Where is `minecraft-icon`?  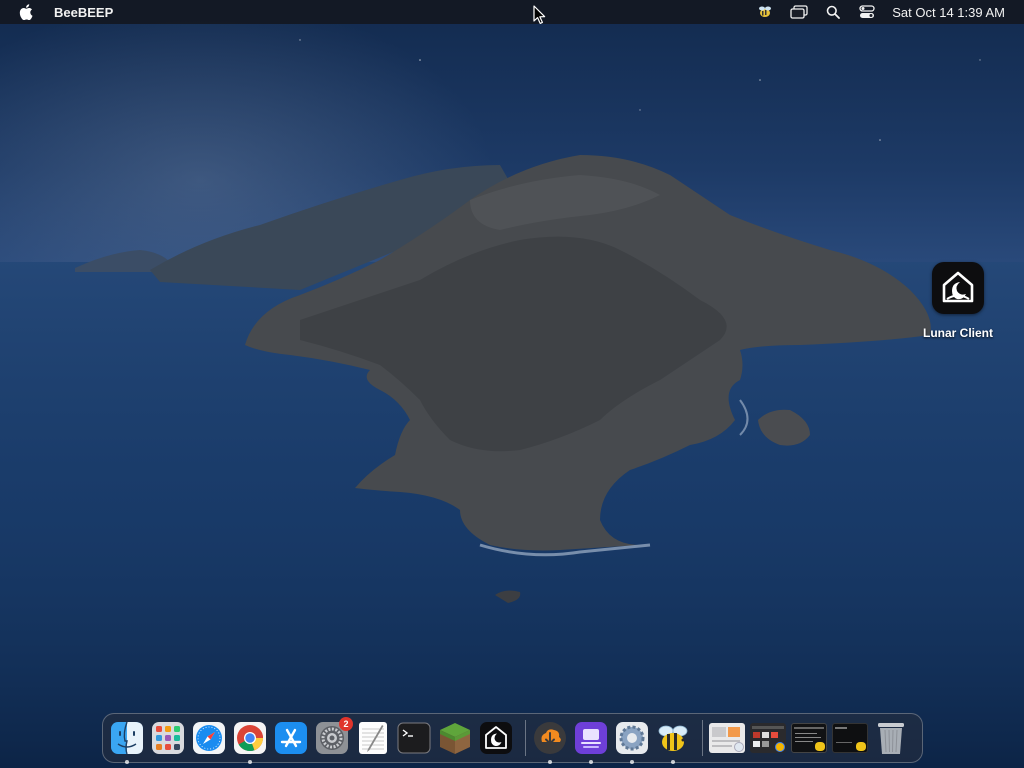
minecraft-icon is located at coordinates (455, 738).